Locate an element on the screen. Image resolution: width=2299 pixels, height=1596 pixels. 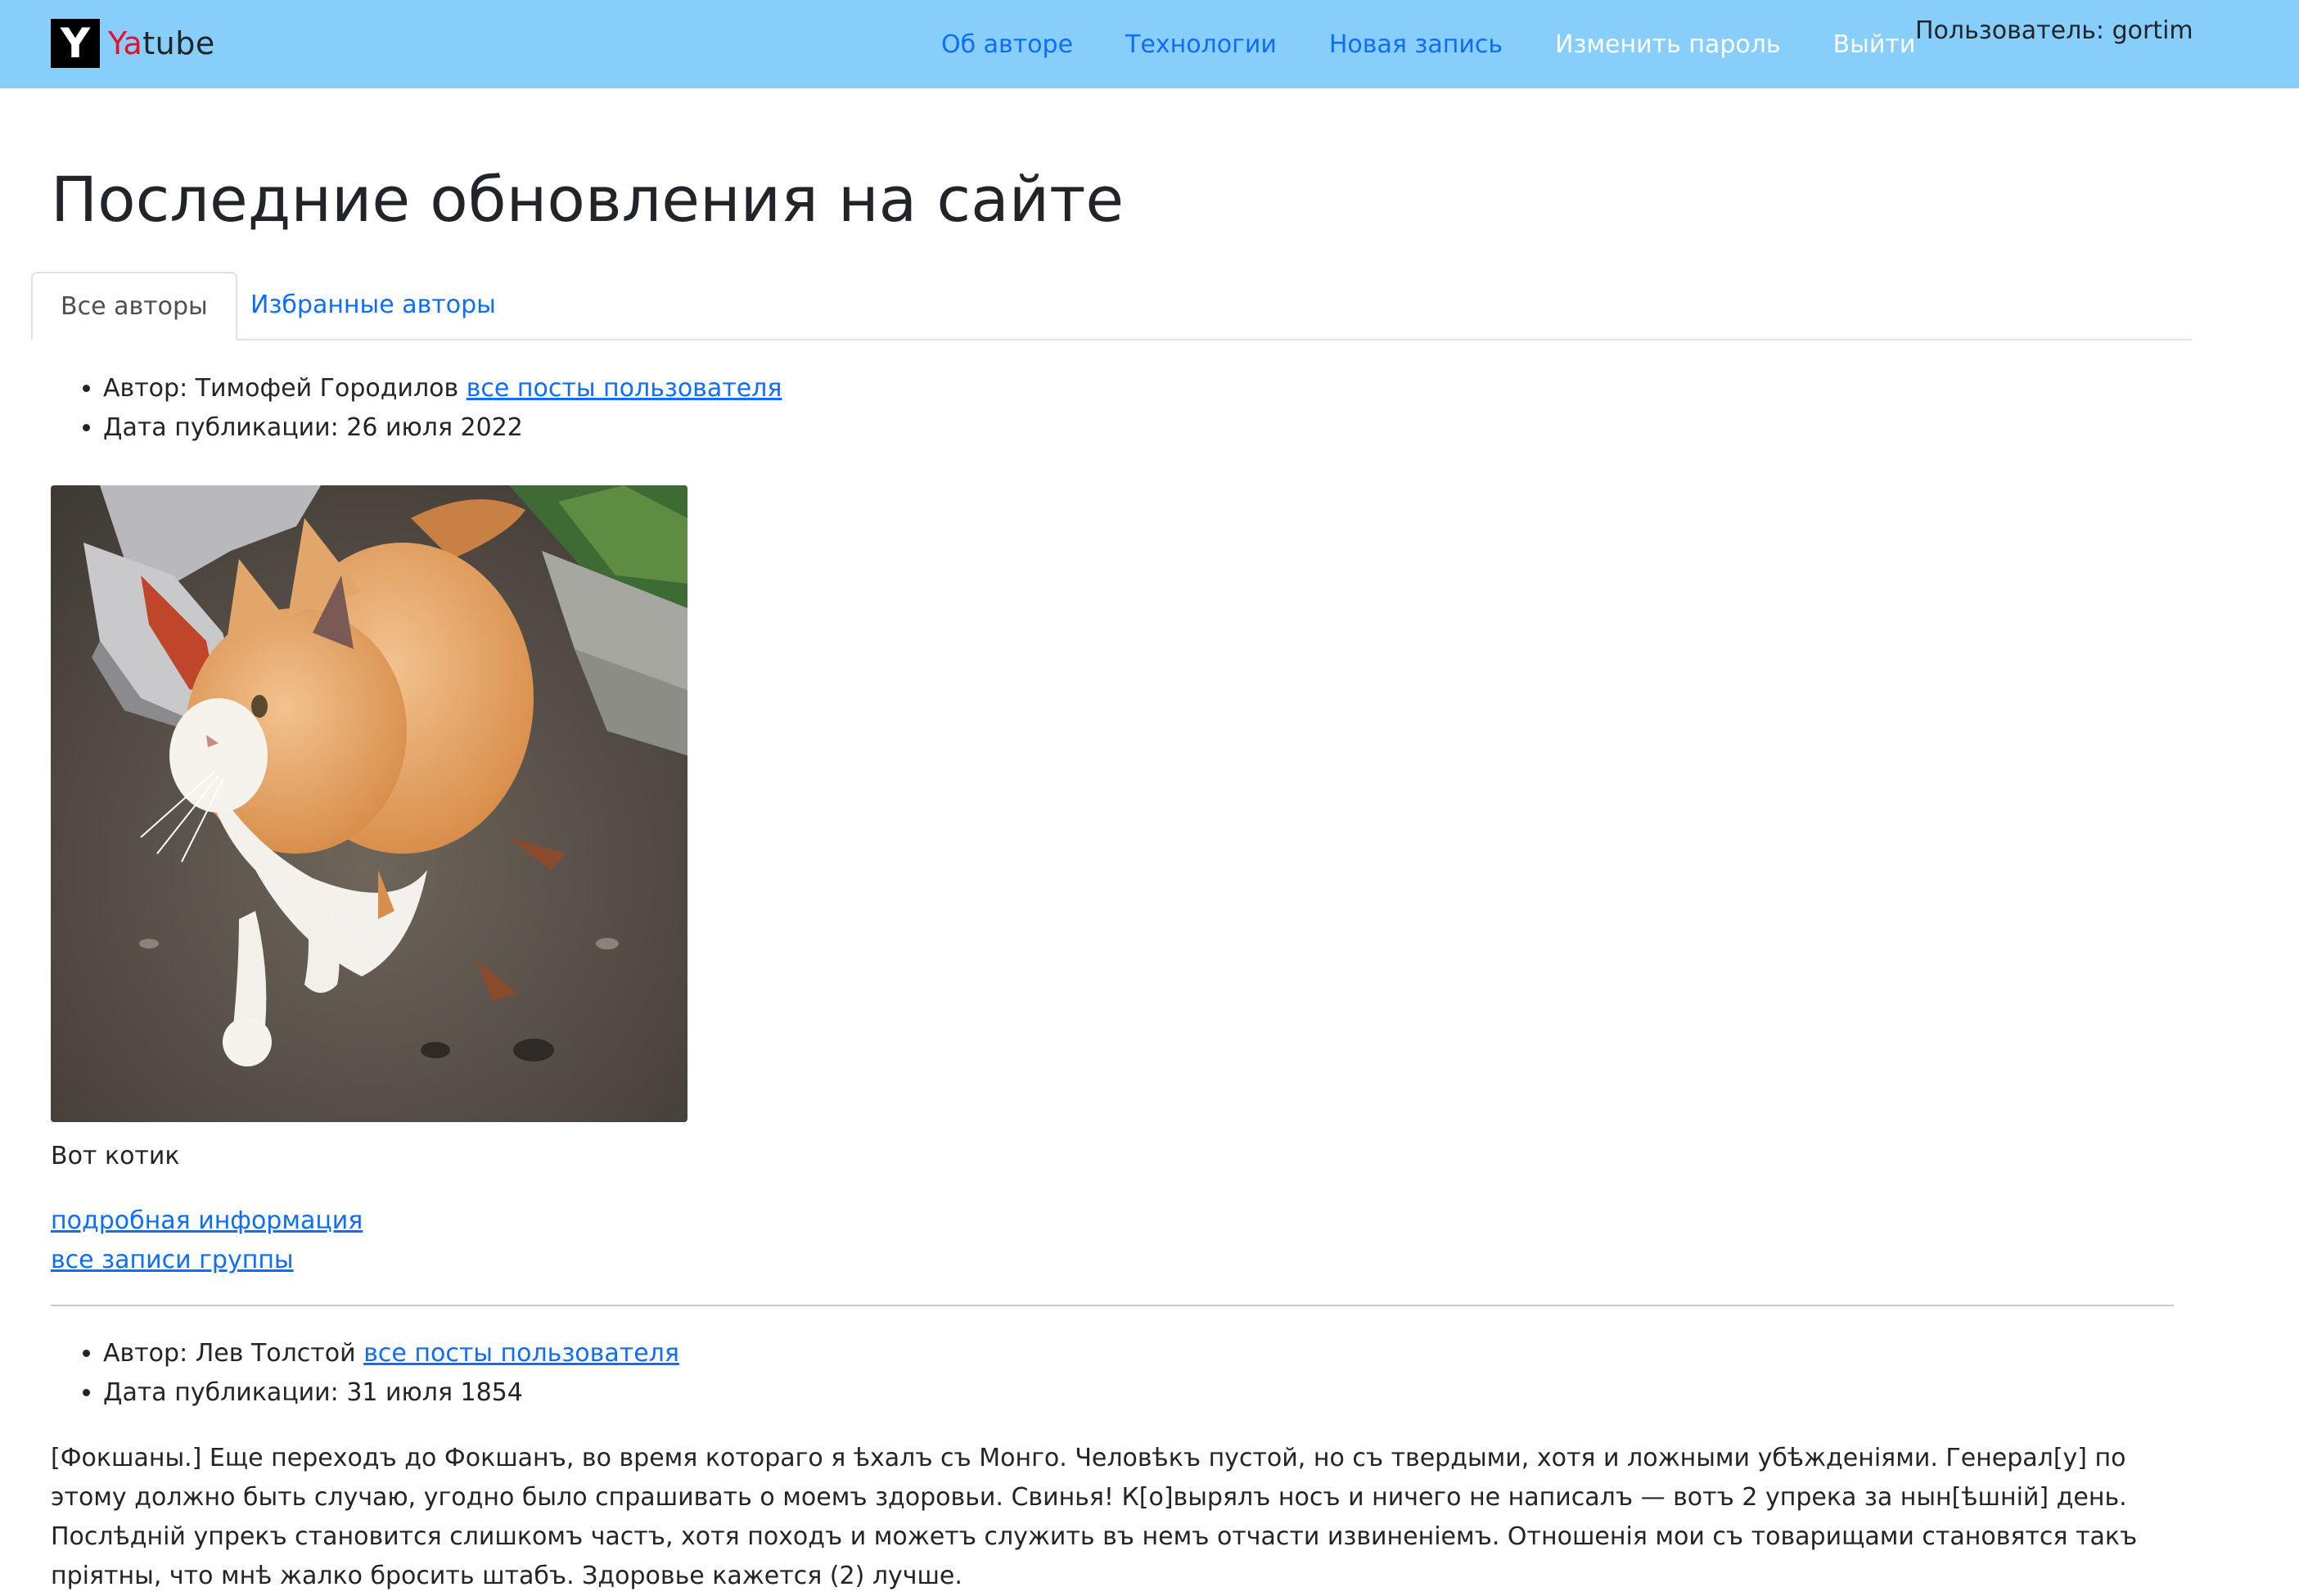
post-links: подробная информация все записи группы is located at coordinates (207, 1241).